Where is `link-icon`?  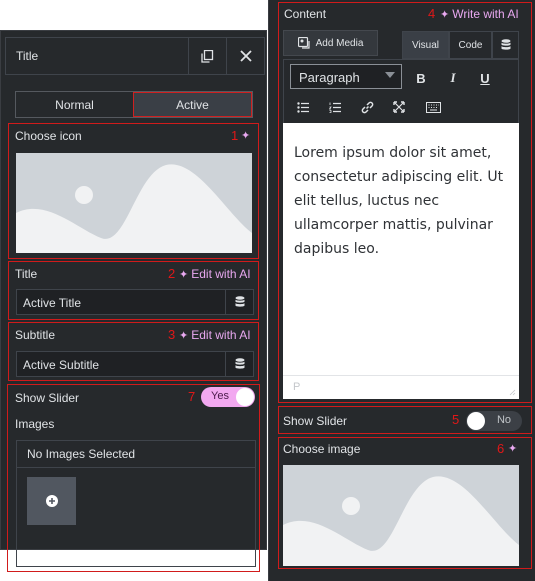
link-icon is located at coordinates (367, 107).